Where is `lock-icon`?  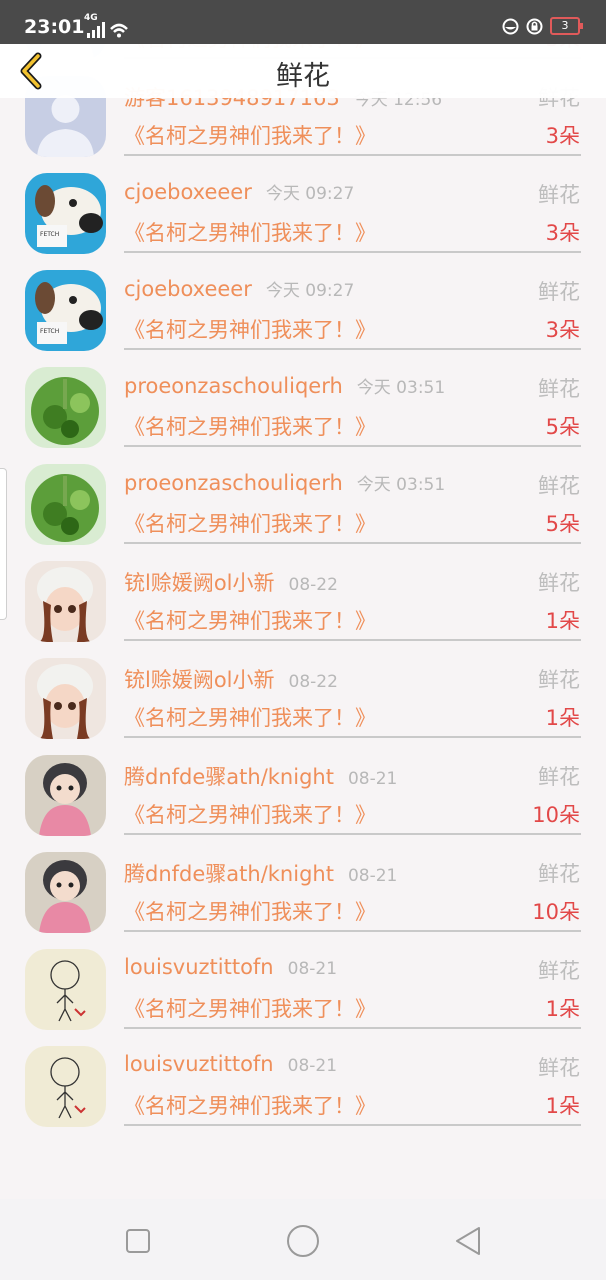
lock-icon is located at coordinates (534, 26).